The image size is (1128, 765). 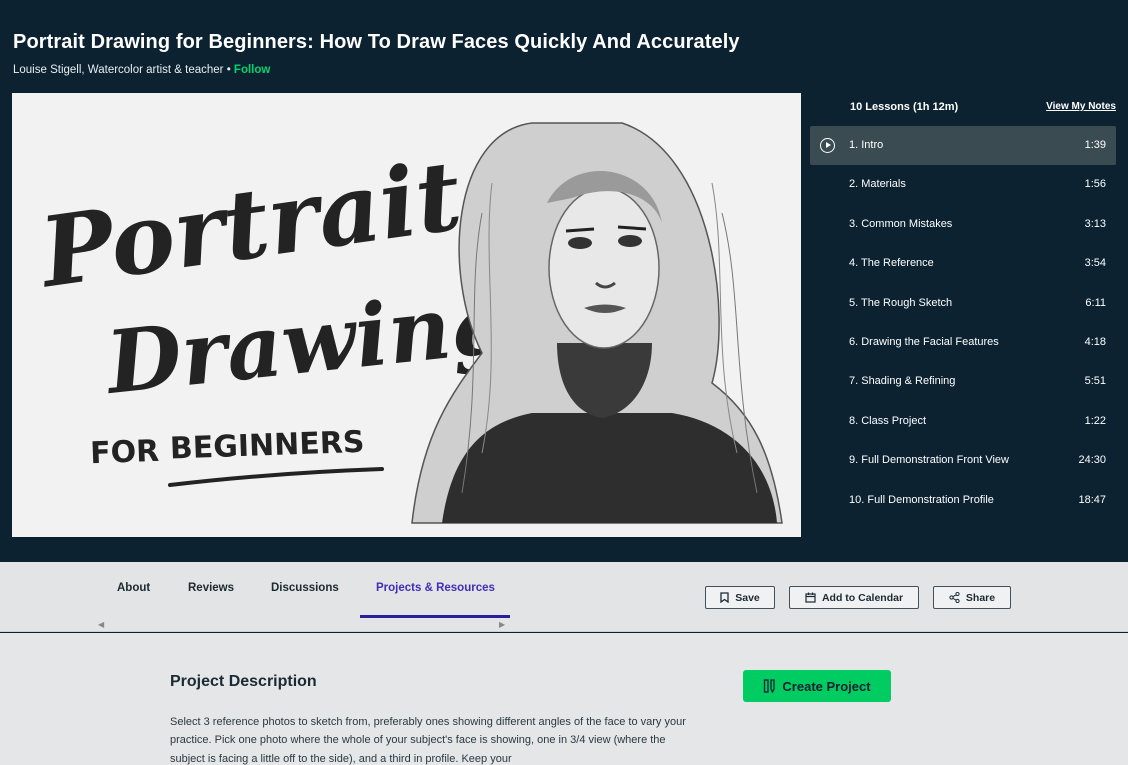 I want to click on lesson-item-2: 2. Materials 1:56, so click(x=963, y=184).